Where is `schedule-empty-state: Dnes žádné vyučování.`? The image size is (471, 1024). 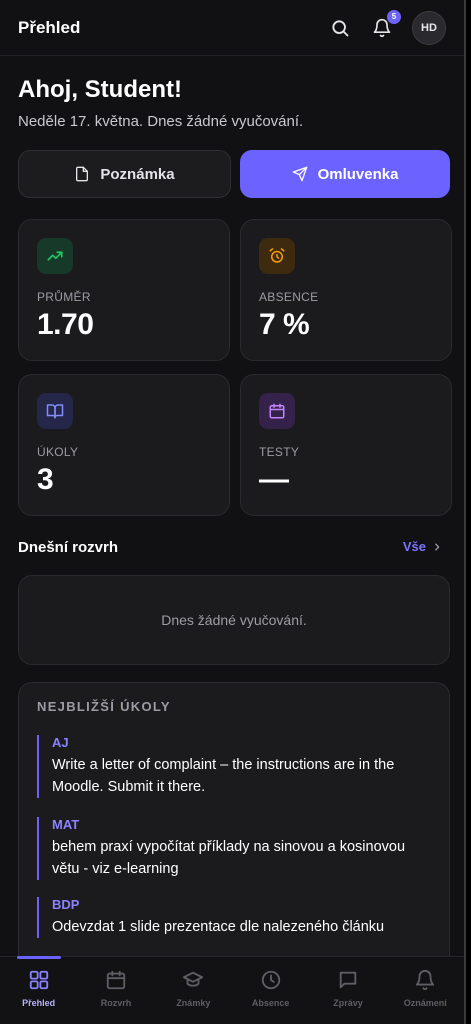
schedule-empty-state: Dnes žádné vyučování. is located at coordinates (234, 620).